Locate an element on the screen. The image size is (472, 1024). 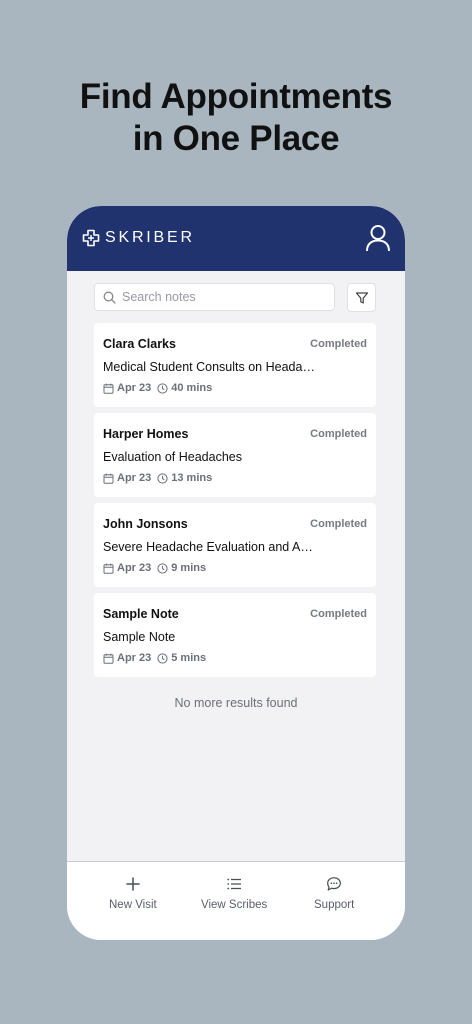
note-duration: 9 mins is located at coordinates (189, 568).